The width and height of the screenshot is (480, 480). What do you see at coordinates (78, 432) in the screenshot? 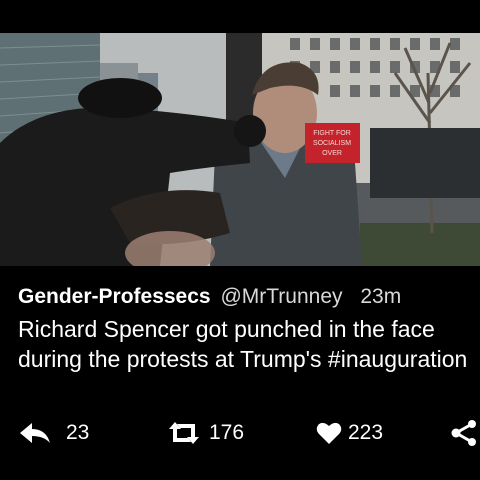
I see `reply-count: 23` at bounding box center [78, 432].